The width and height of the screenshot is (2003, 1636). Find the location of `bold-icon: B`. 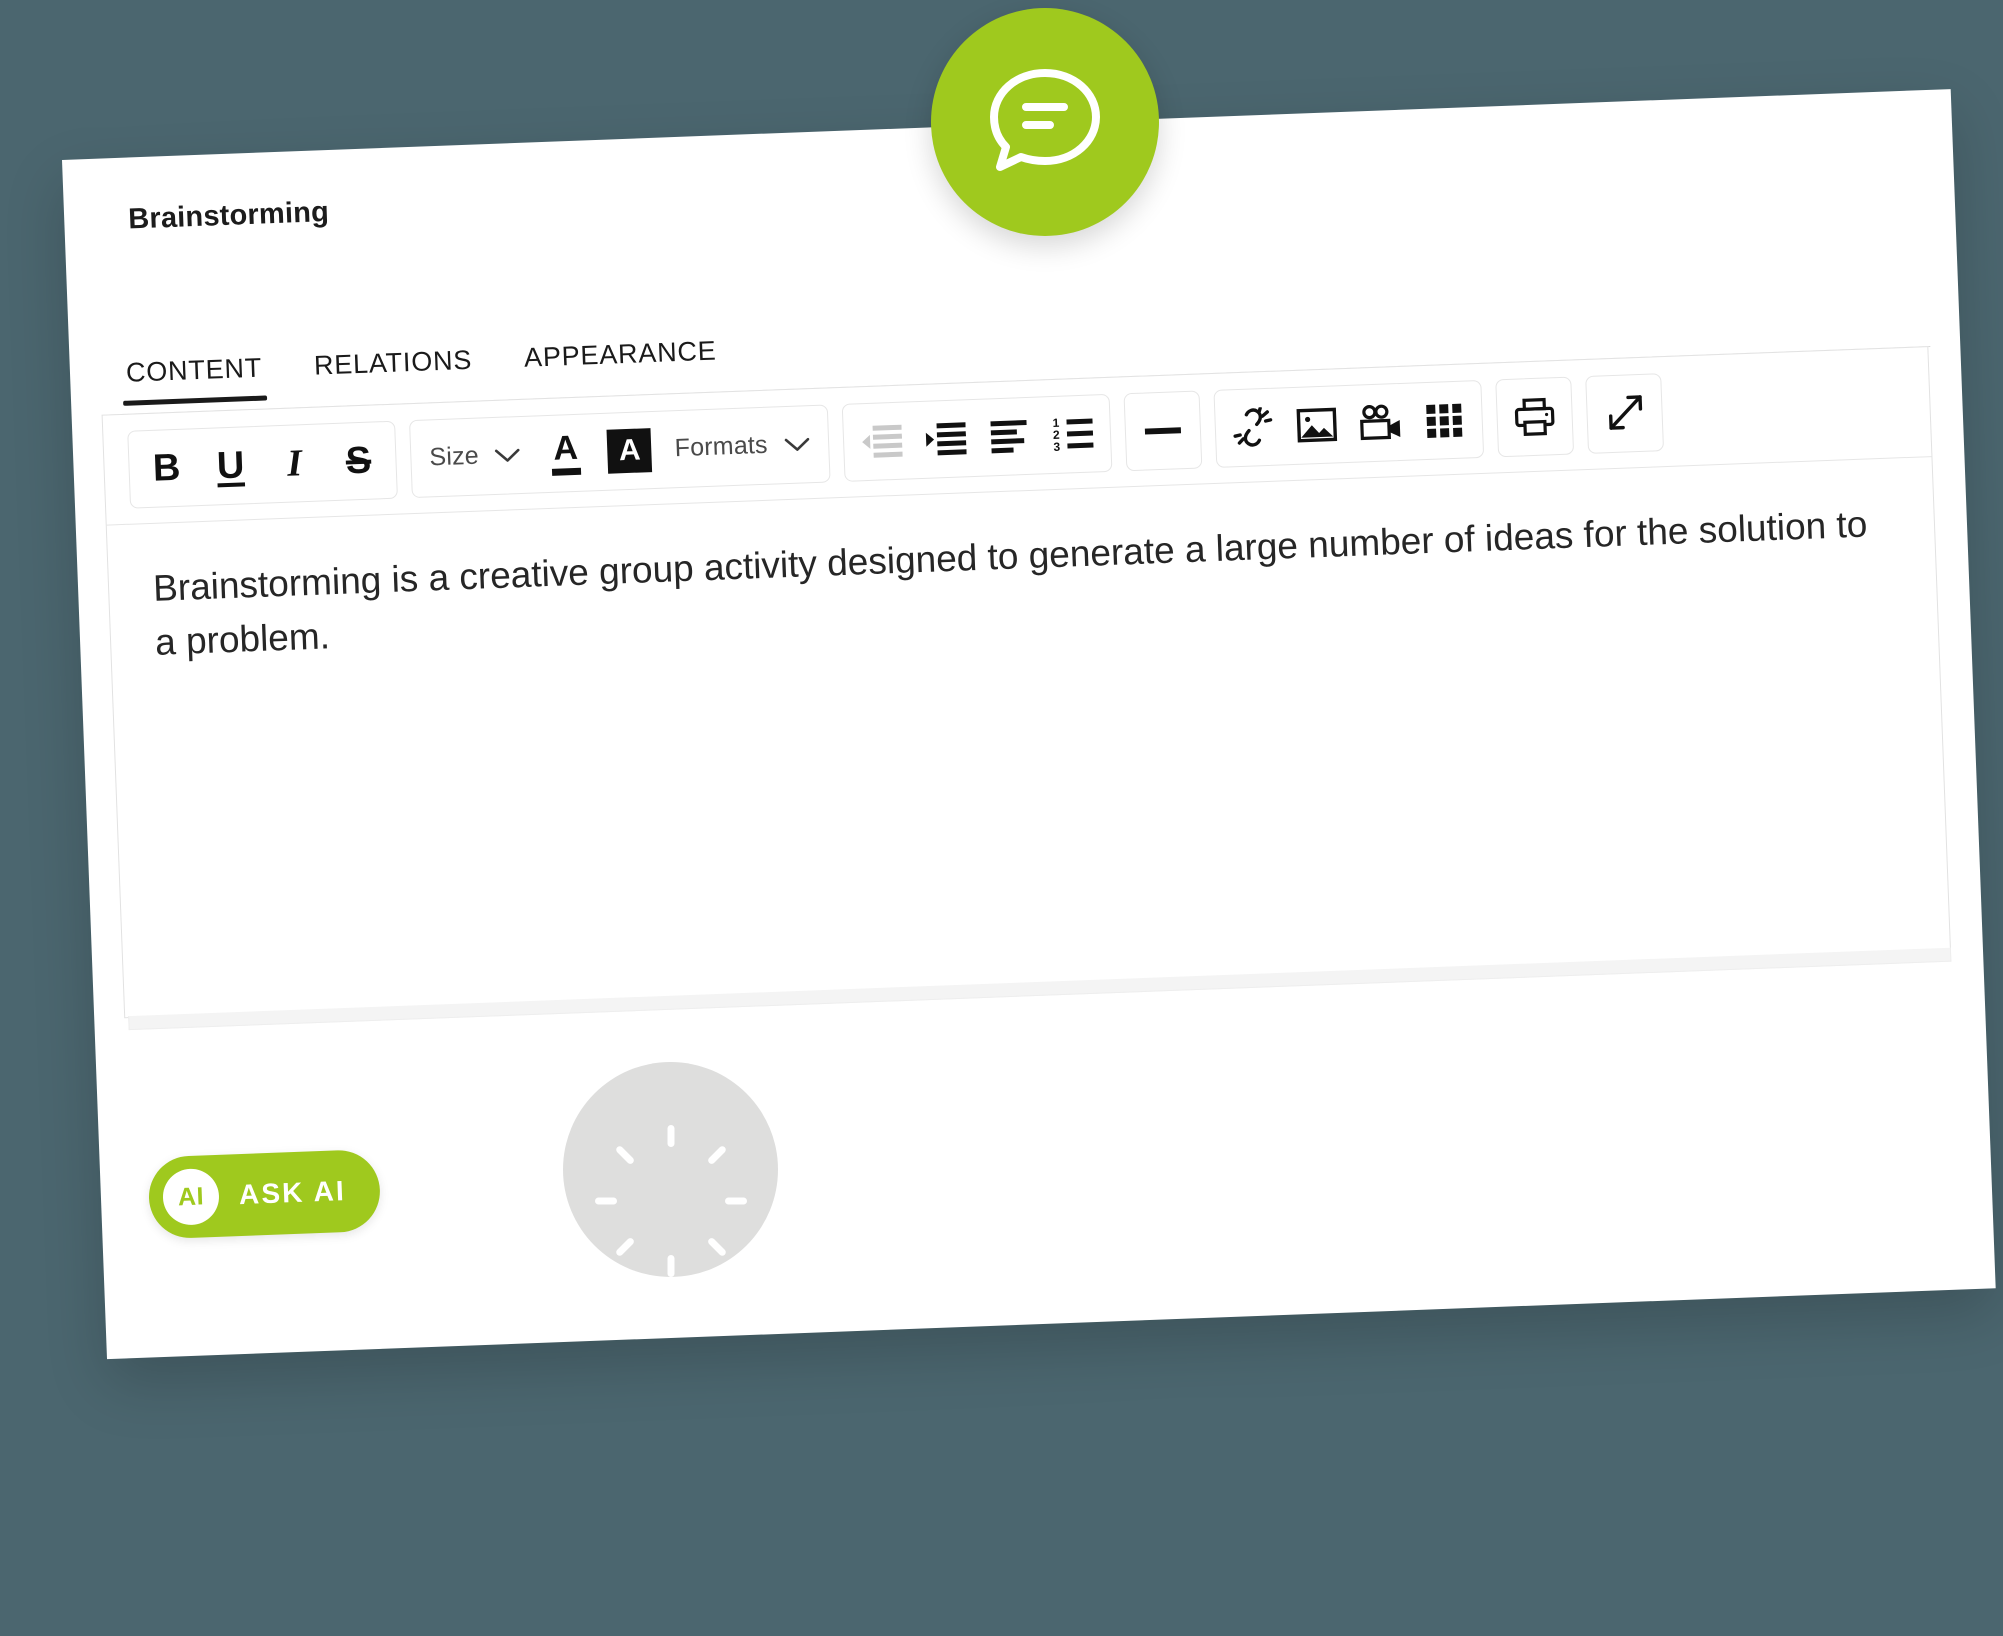

bold-icon: B is located at coordinates (167, 468).